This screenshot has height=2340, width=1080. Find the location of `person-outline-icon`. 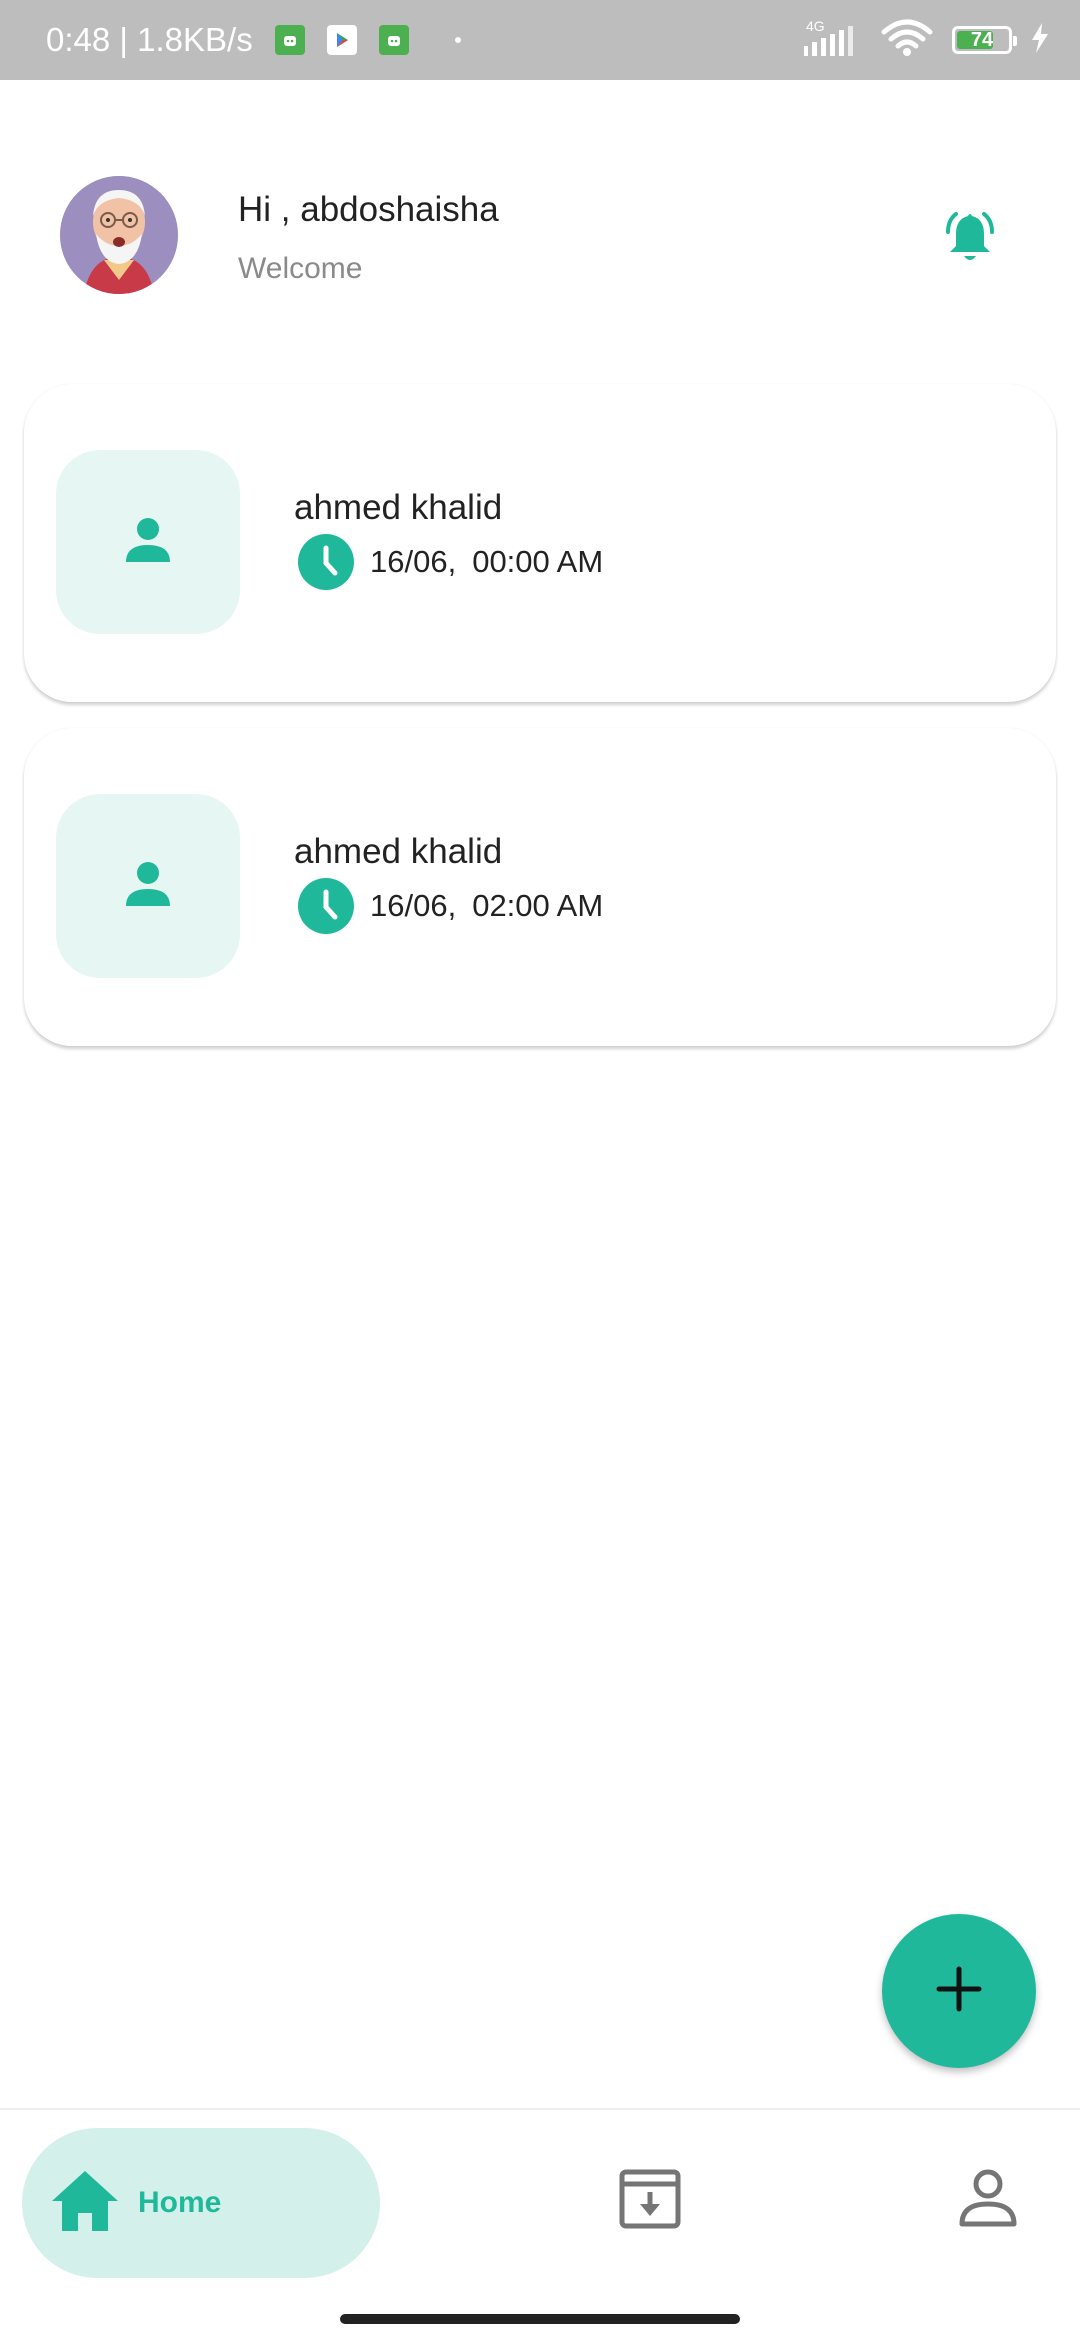

person-outline-icon is located at coordinates (988, 2200).